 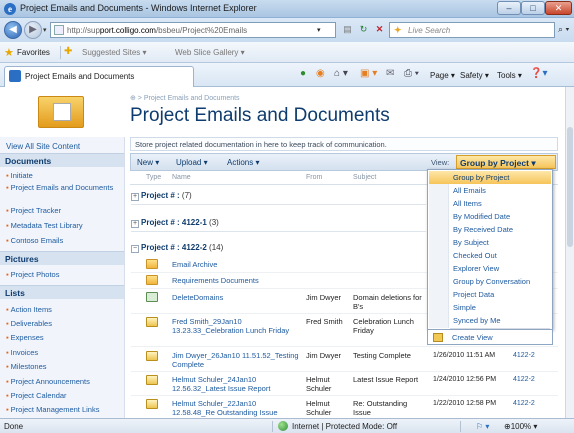 I want to click on site-logo-icon, so click(x=61, y=112).